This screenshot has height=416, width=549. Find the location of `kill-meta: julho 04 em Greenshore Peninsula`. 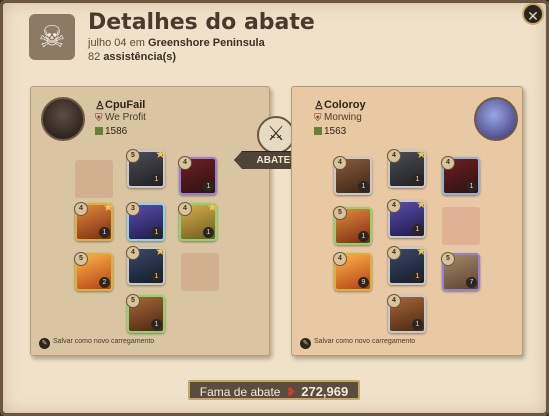

kill-meta: julho 04 em Greenshore Peninsula is located at coordinates (176, 43).